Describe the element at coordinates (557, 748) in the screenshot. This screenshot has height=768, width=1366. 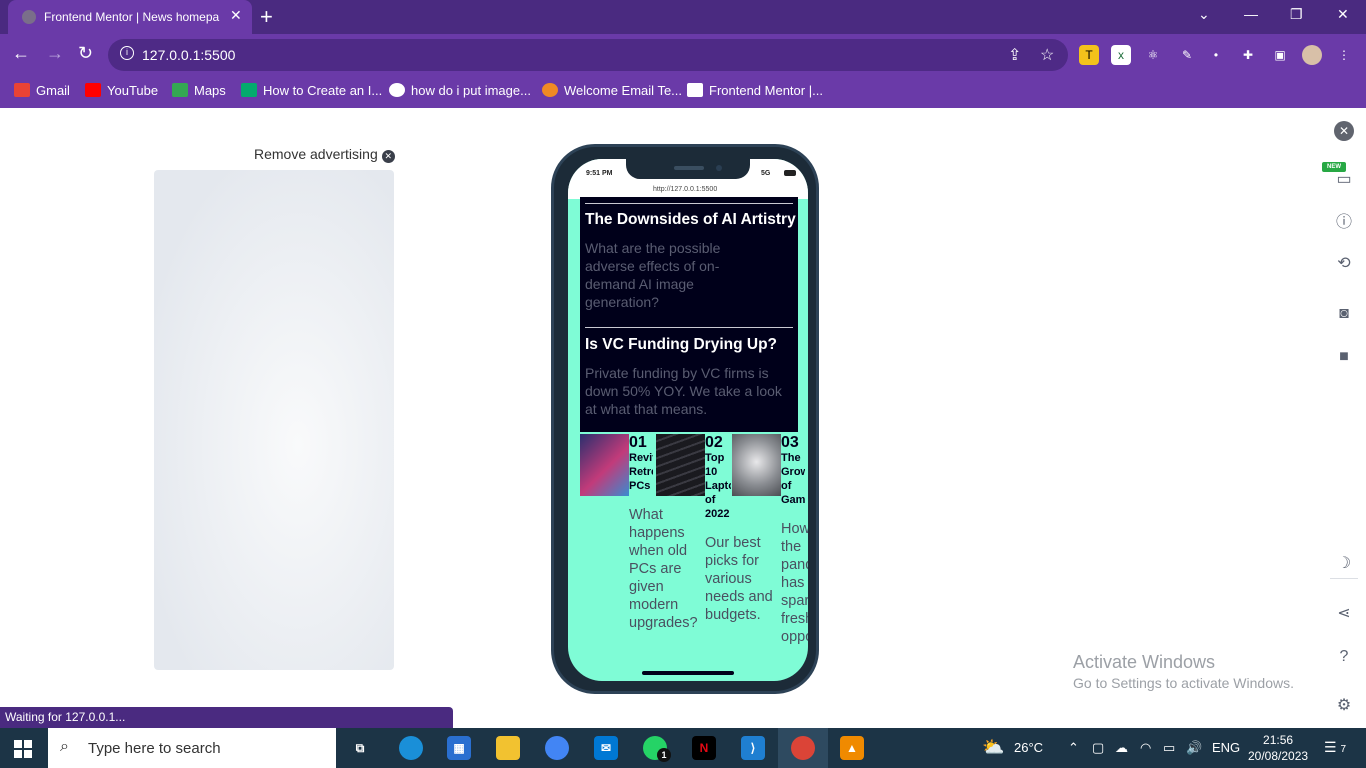
I see `chrome-icon` at that location.